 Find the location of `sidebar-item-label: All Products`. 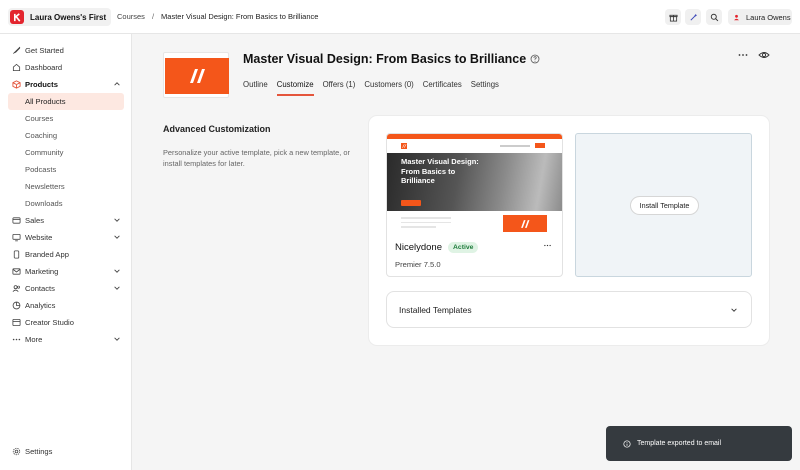

sidebar-item-label: All Products is located at coordinates (45, 101).